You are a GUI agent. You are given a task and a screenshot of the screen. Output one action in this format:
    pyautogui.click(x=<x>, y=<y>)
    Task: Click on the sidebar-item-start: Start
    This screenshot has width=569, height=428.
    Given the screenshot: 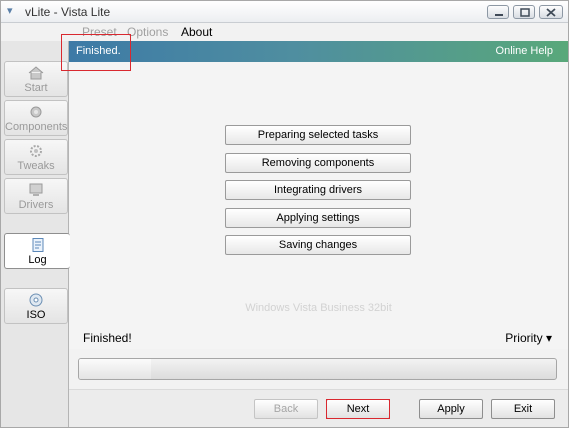 What is the action you would take?
    pyautogui.click(x=36, y=79)
    